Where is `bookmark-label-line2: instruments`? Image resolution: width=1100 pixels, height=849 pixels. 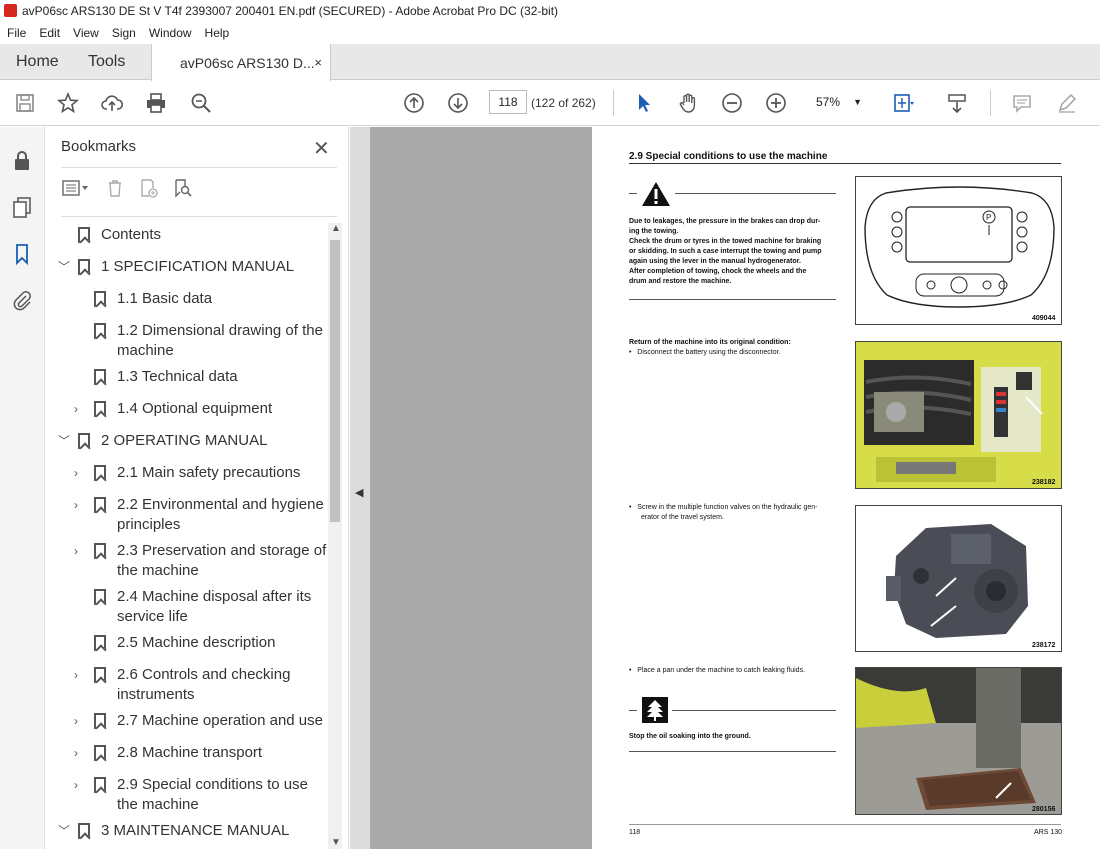 bookmark-label-line2: instruments is located at coordinates (156, 694).